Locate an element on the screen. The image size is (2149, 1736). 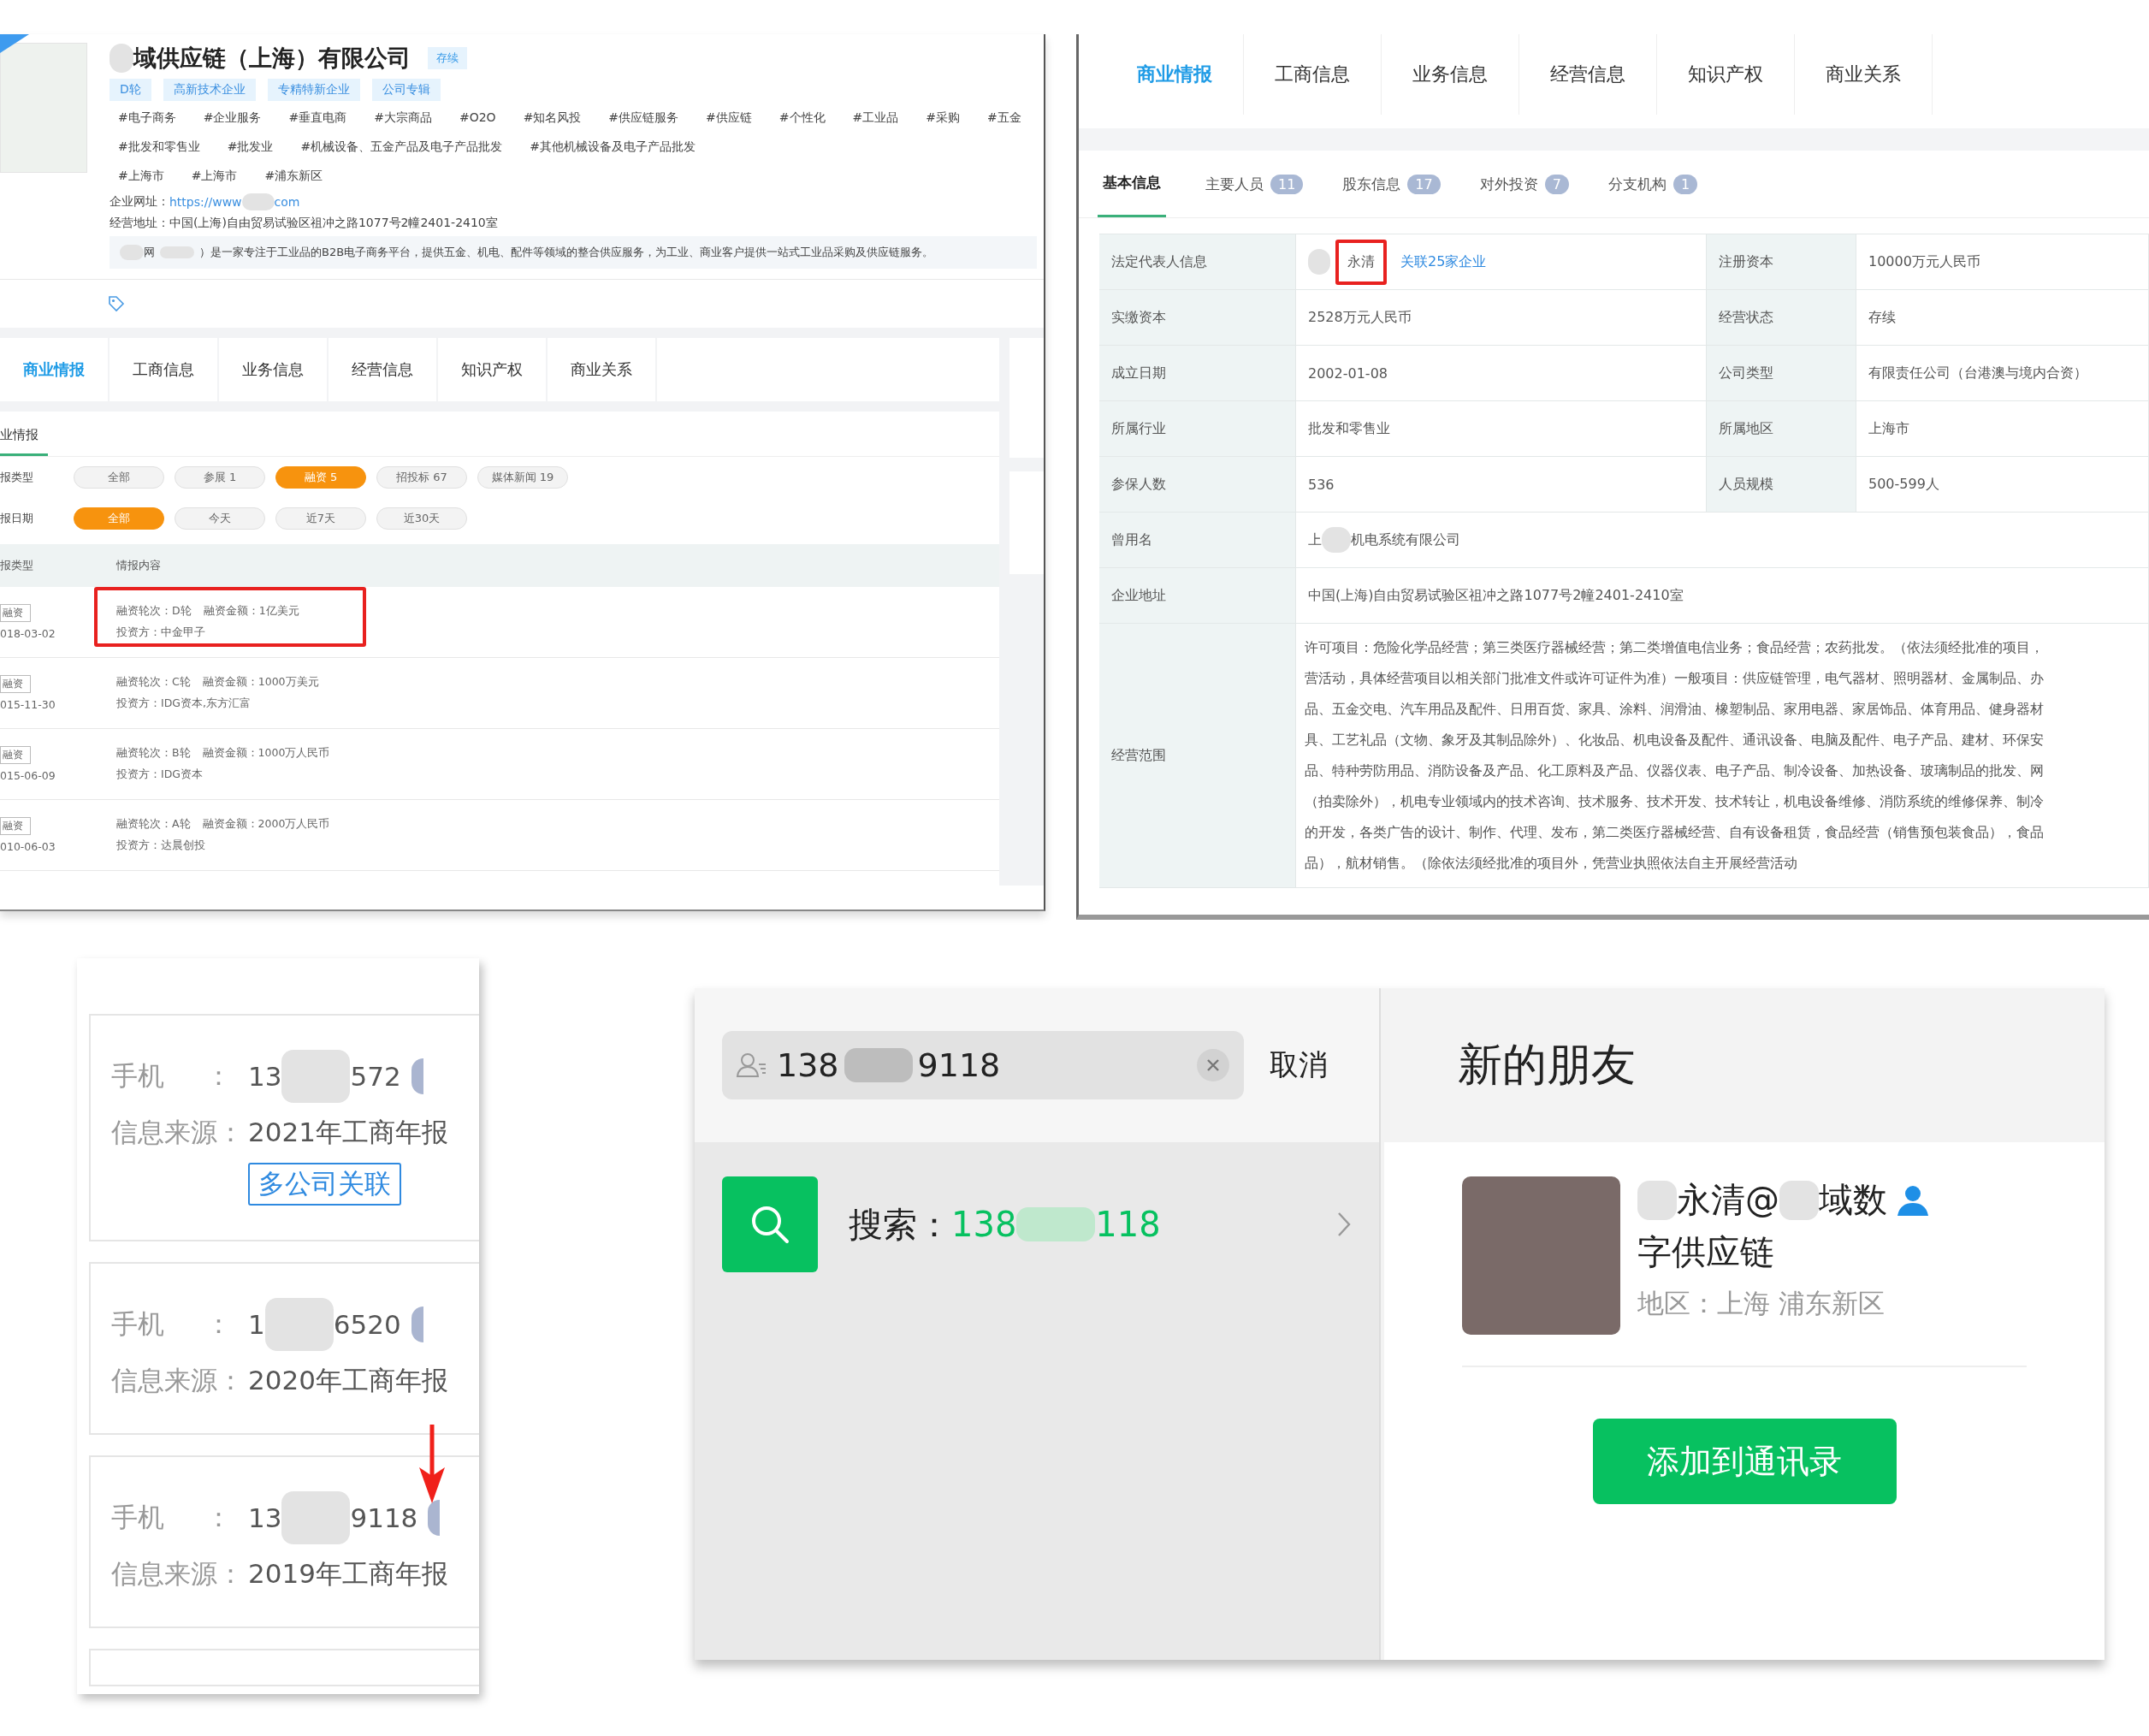
hashtag: #企业服务 is located at coordinates (232, 118).